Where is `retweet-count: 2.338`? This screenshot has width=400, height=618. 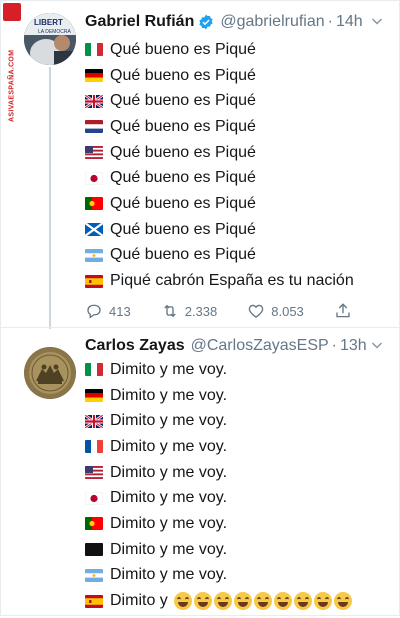 retweet-count: 2.338 is located at coordinates (201, 311).